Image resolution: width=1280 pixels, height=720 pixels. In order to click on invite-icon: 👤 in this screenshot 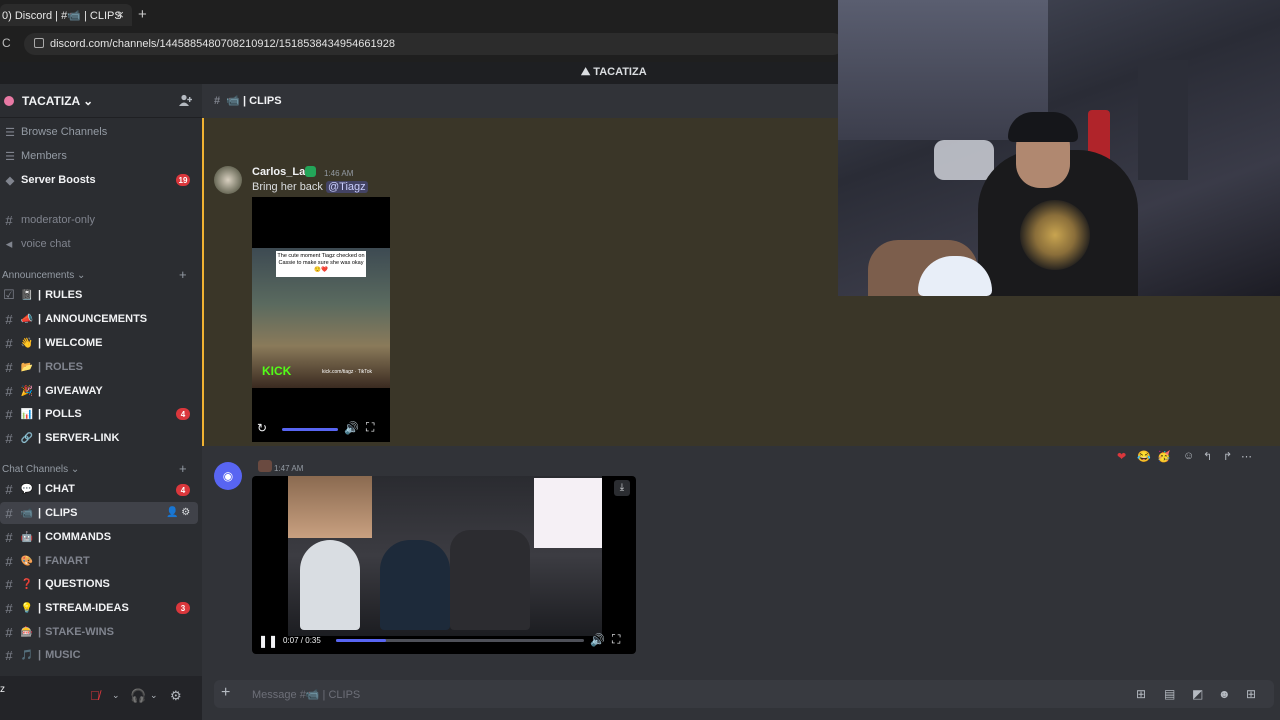, I will do `click(172, 512)`.